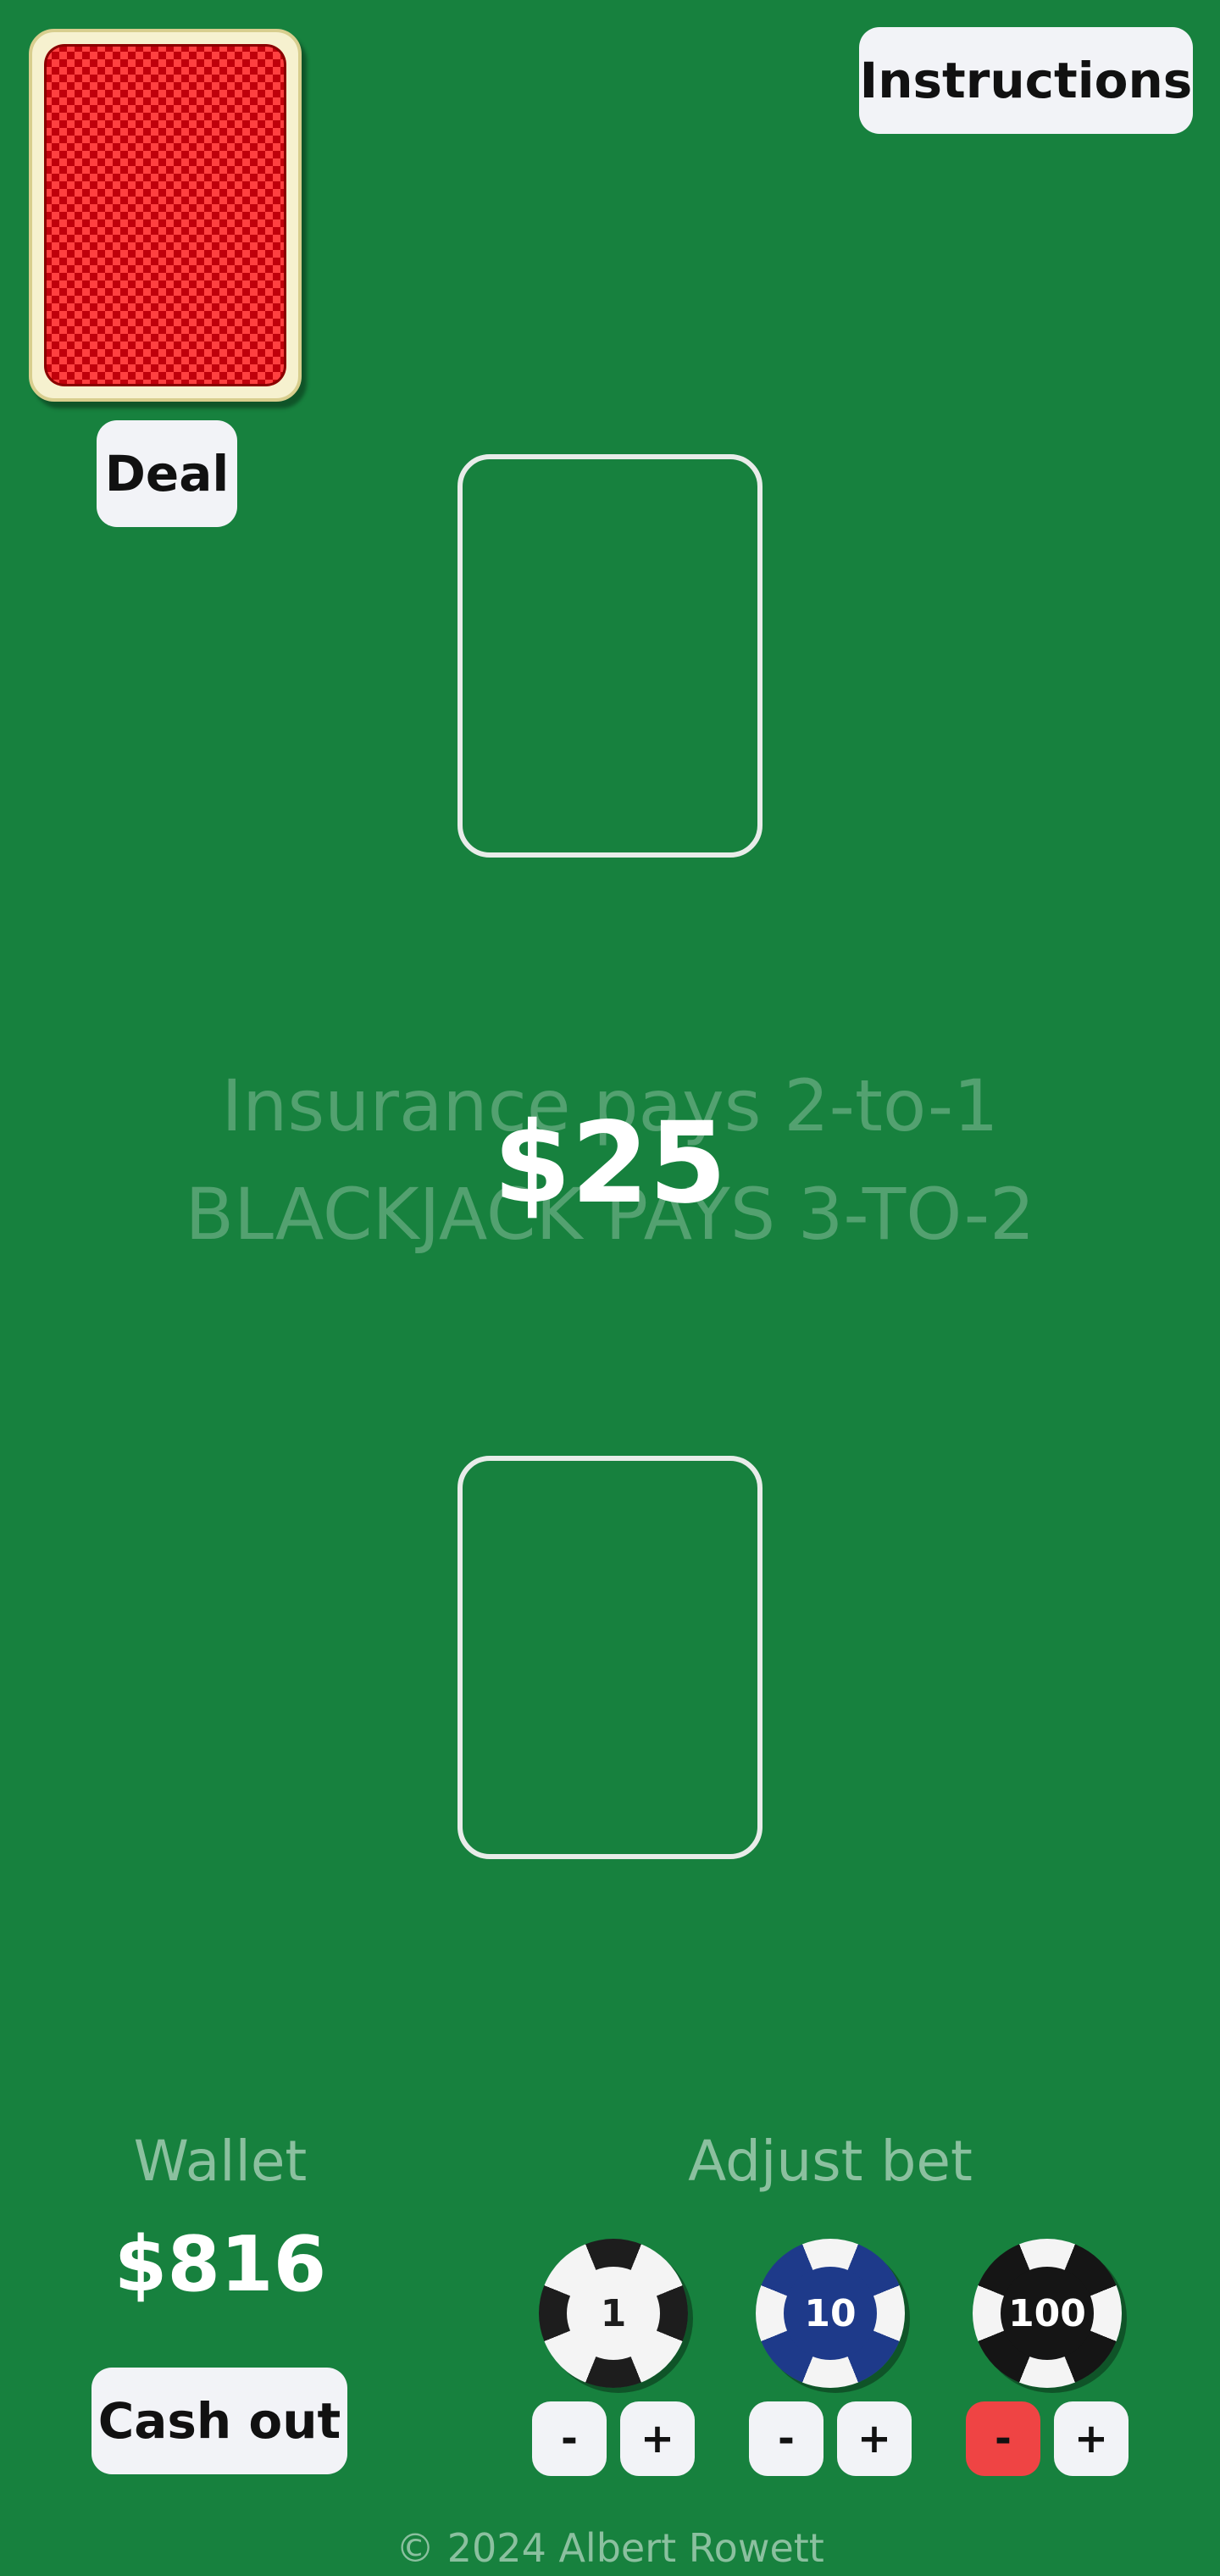 The width and height of the screenshot is (1220, 2576). Describe the element at coordinates (1003, 2438) in the screenshot. I see `chip-100-decrement-button: -` at that location.